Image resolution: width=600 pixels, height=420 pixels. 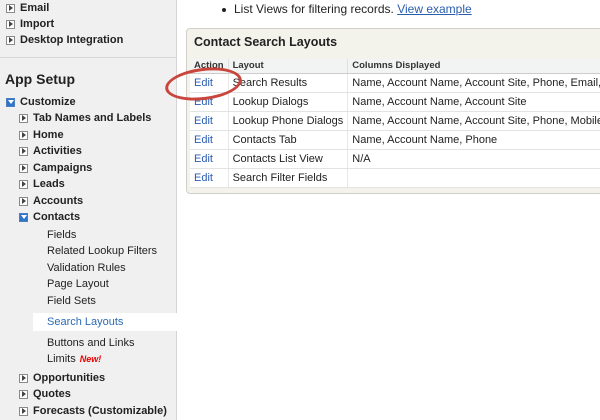 I want to click on table-row: Edit Contacts List View N/A, so click(x=395, y=159).